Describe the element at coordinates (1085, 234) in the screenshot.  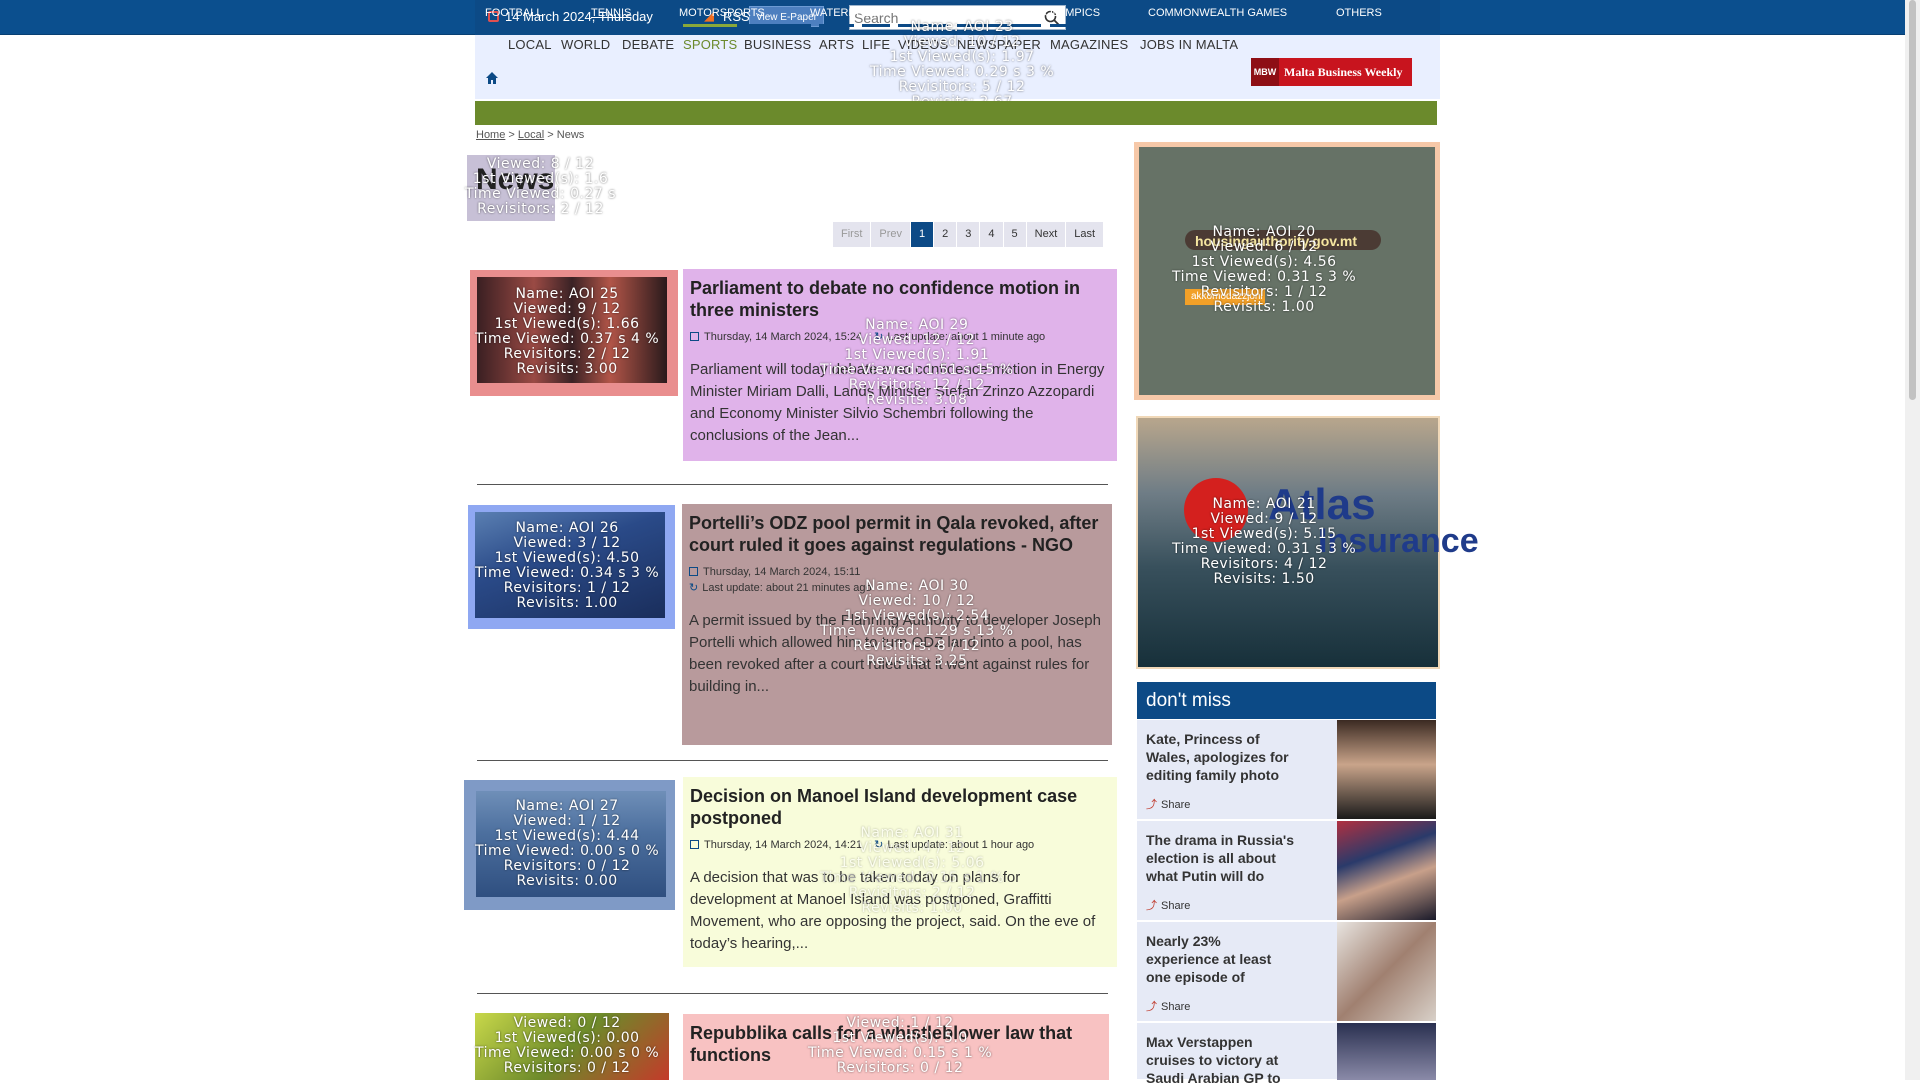
I see `pager-last: Last` at that location.